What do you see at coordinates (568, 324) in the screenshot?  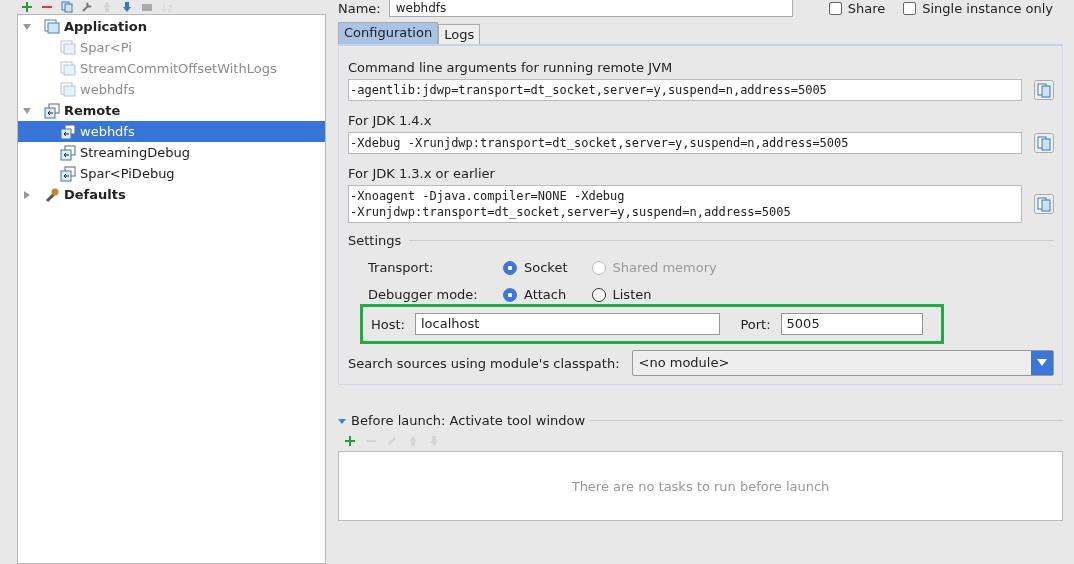 I see `host-field: localhost` at bounding box center [568, 324].